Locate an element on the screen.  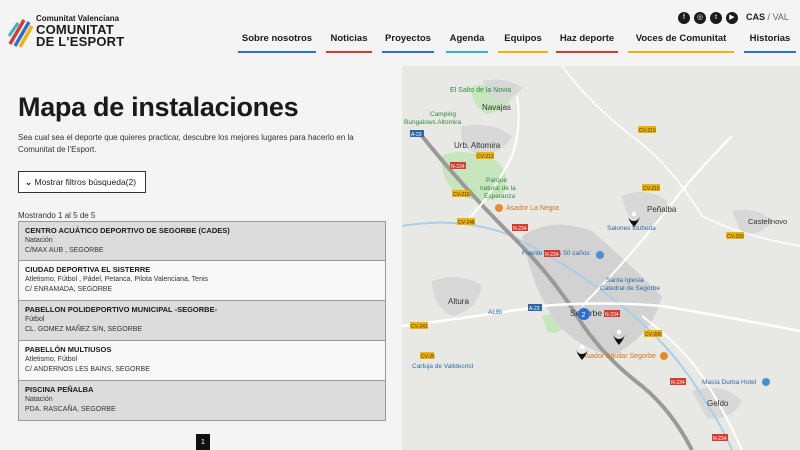
map-label-geldo: Geldo is located at coordinates (718, 403).